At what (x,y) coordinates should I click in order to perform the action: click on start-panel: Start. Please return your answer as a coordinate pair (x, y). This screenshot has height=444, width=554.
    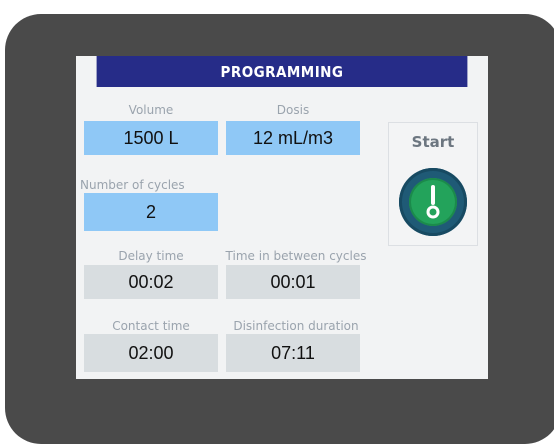
    Looking at the image, I should click on (433, 184).